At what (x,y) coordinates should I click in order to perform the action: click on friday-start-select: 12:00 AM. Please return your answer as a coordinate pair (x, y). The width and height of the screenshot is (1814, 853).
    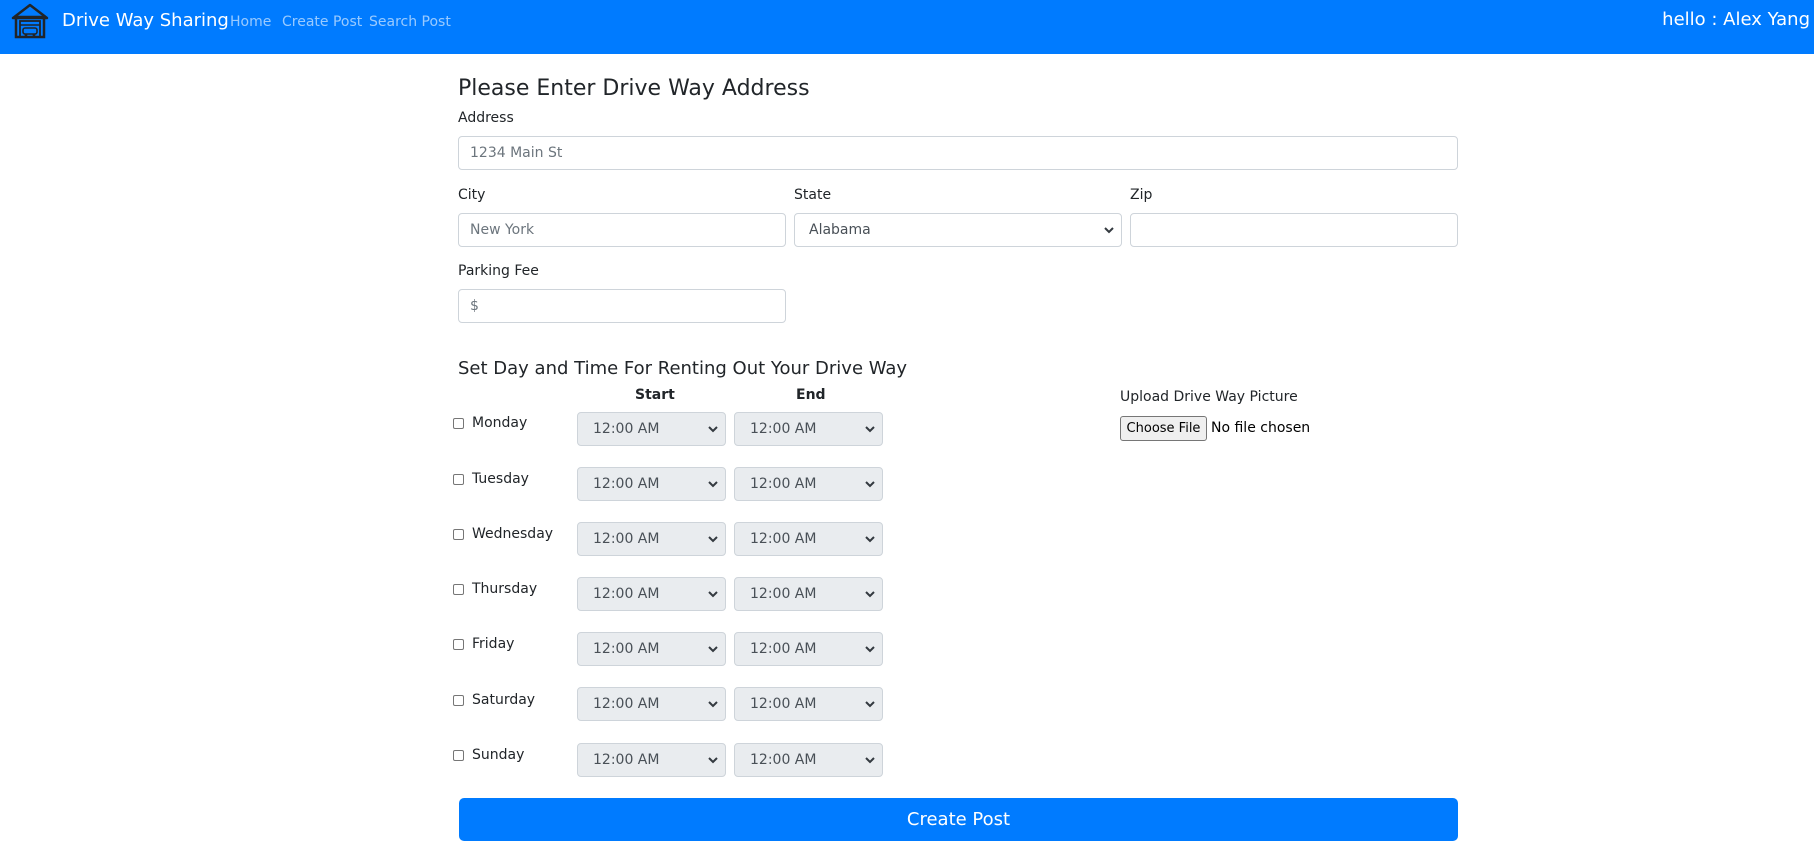
    Looking at the image, I should click on (651, 649).